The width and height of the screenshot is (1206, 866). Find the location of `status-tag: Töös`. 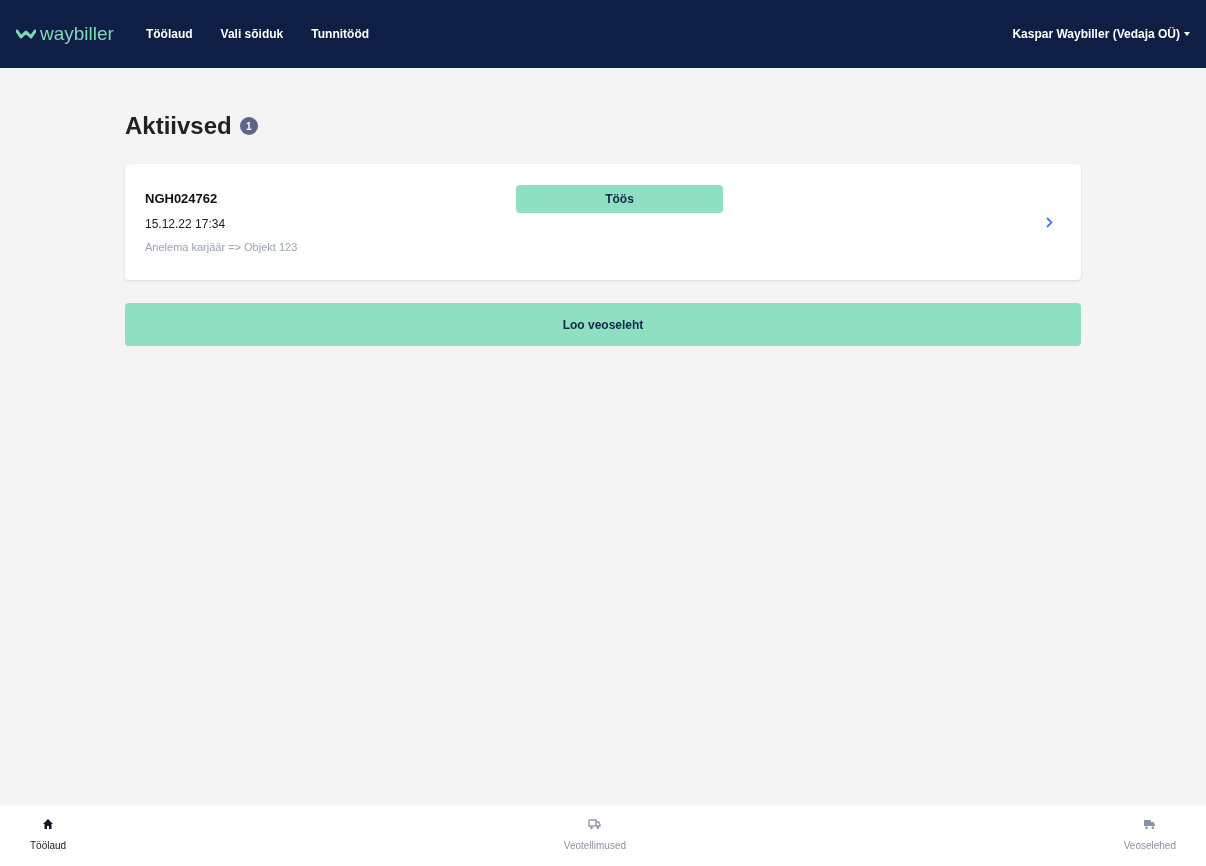

status-tag: Töös is located at coordinates (619, 199).